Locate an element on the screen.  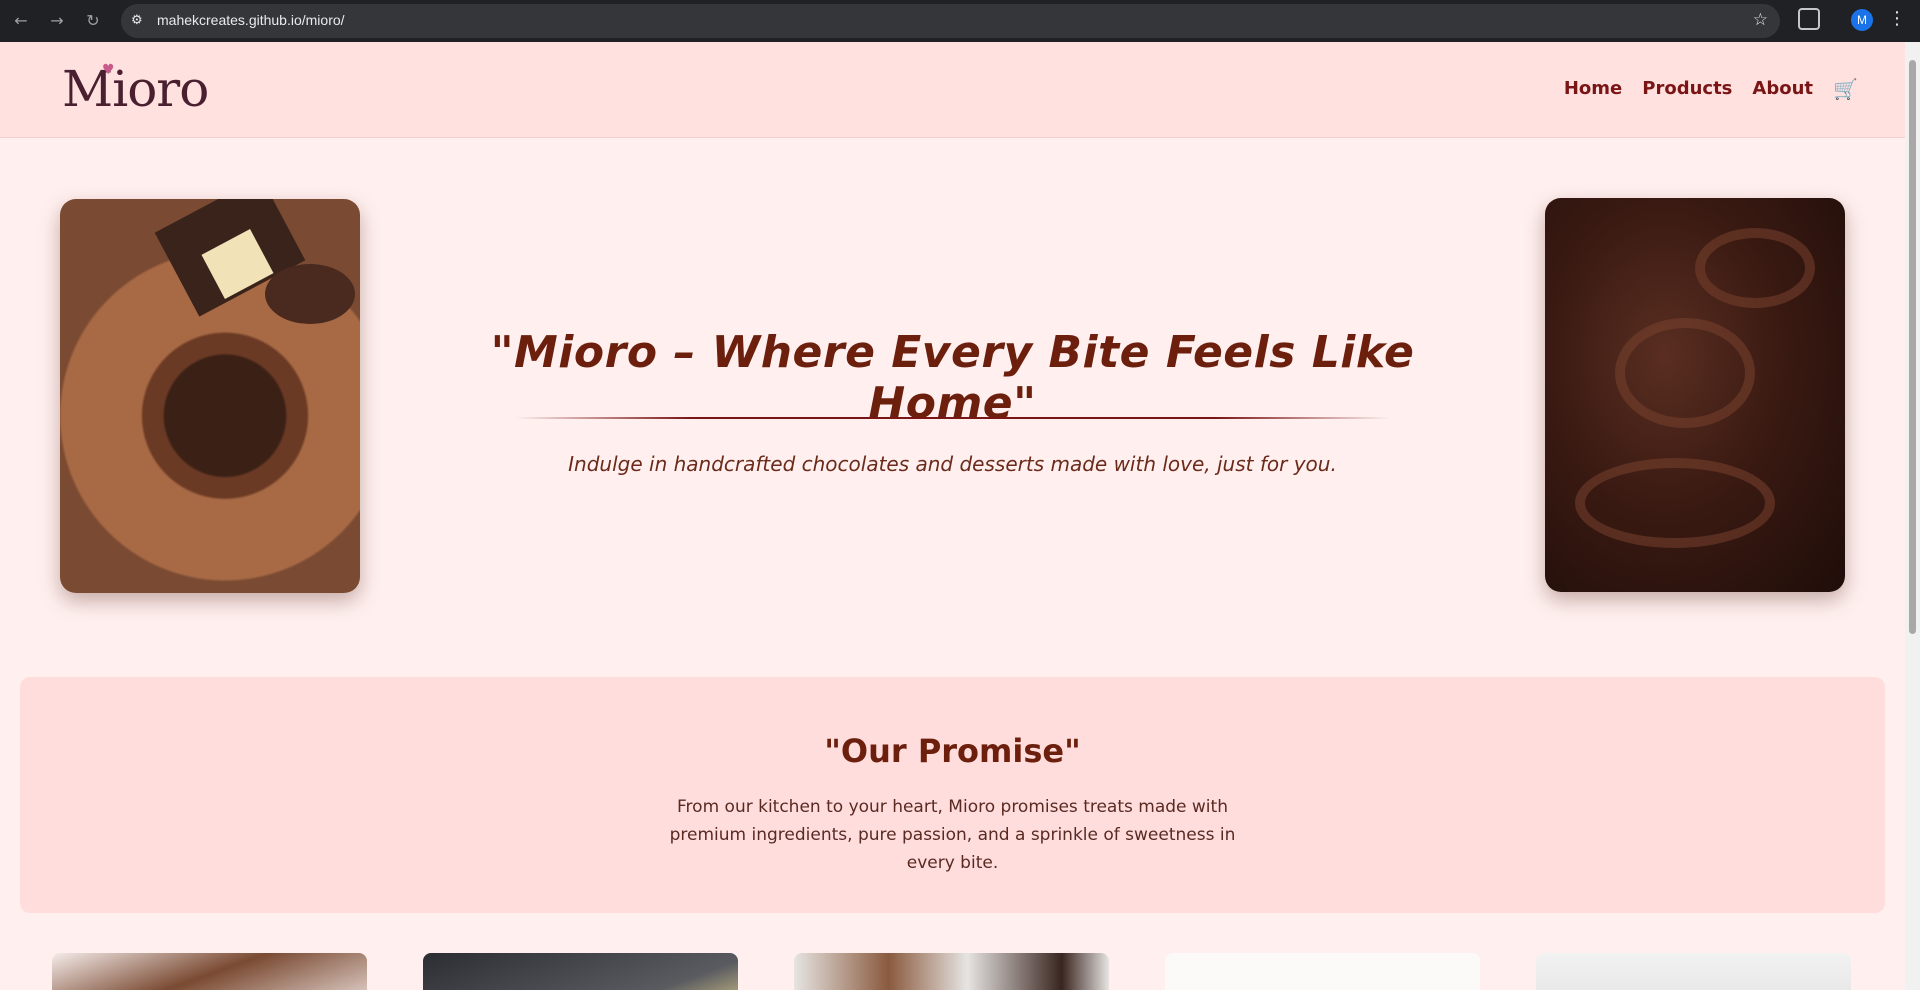
profile-avatar: M is located at coordinates (1862, 20).